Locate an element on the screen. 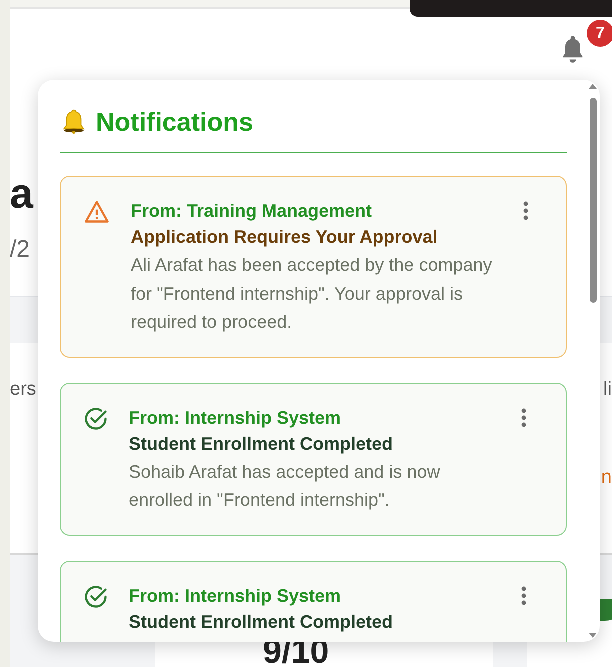 This screenshot has height=667, width=612. notification-message: Ali Arafat has been accepted by the company for "Frontend internship". Your approval is required to proceed. is located at coordinates (312, 294).